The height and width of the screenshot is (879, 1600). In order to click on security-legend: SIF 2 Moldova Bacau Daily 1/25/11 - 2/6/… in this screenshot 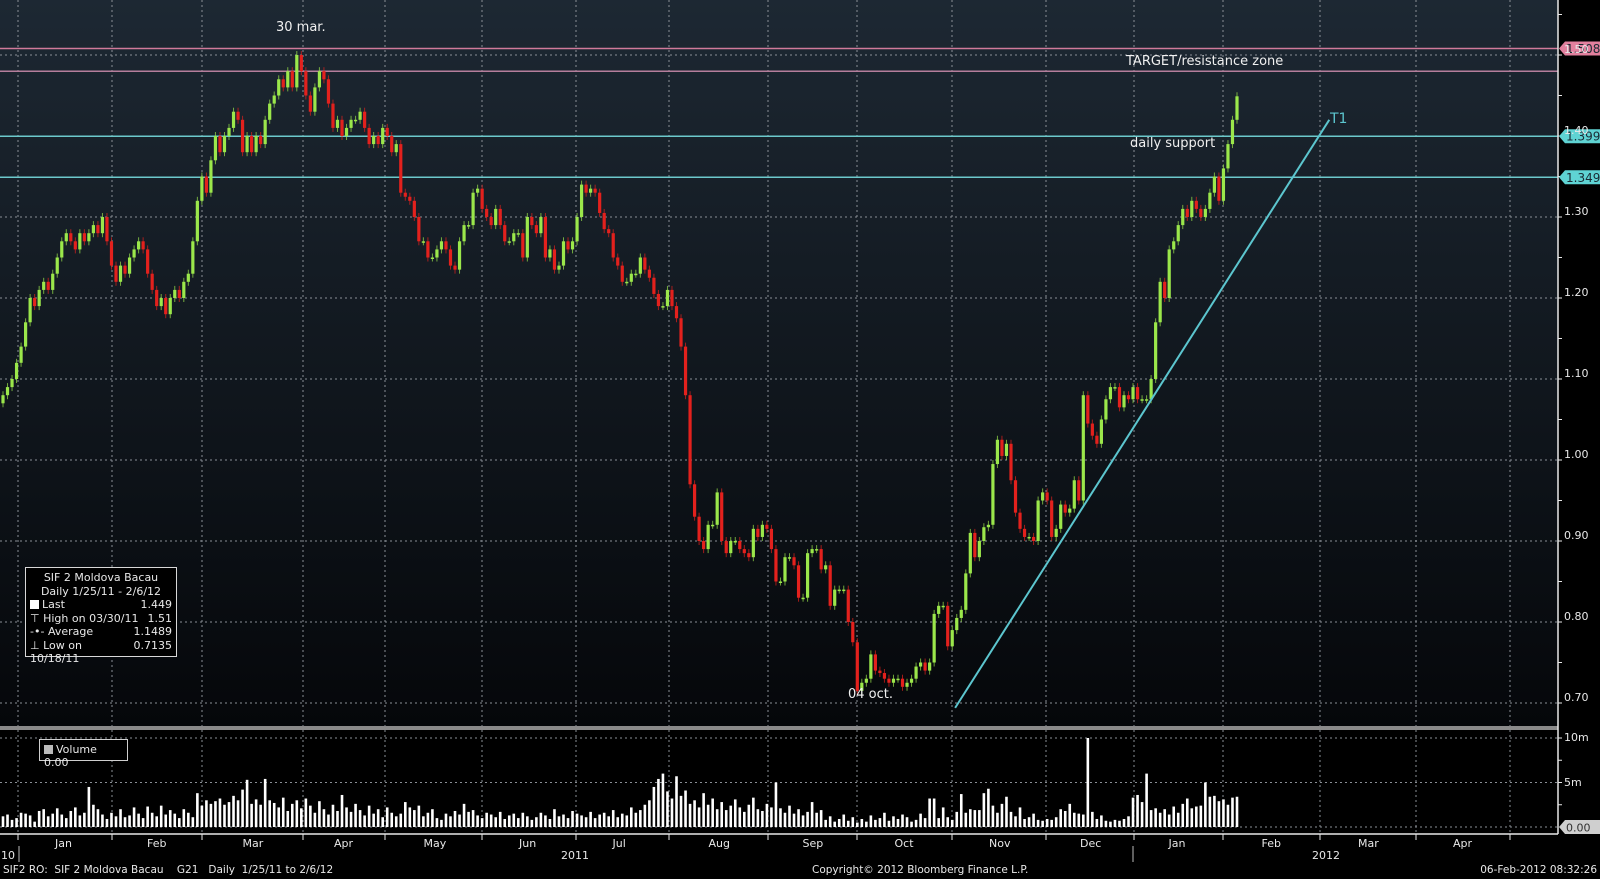, I will do `click(101, 616)`.